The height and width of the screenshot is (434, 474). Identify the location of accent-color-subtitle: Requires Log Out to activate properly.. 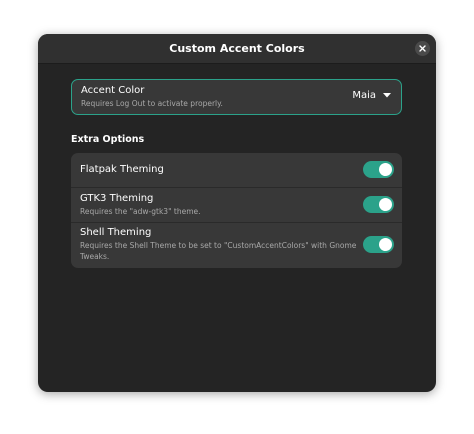
(152, 103).